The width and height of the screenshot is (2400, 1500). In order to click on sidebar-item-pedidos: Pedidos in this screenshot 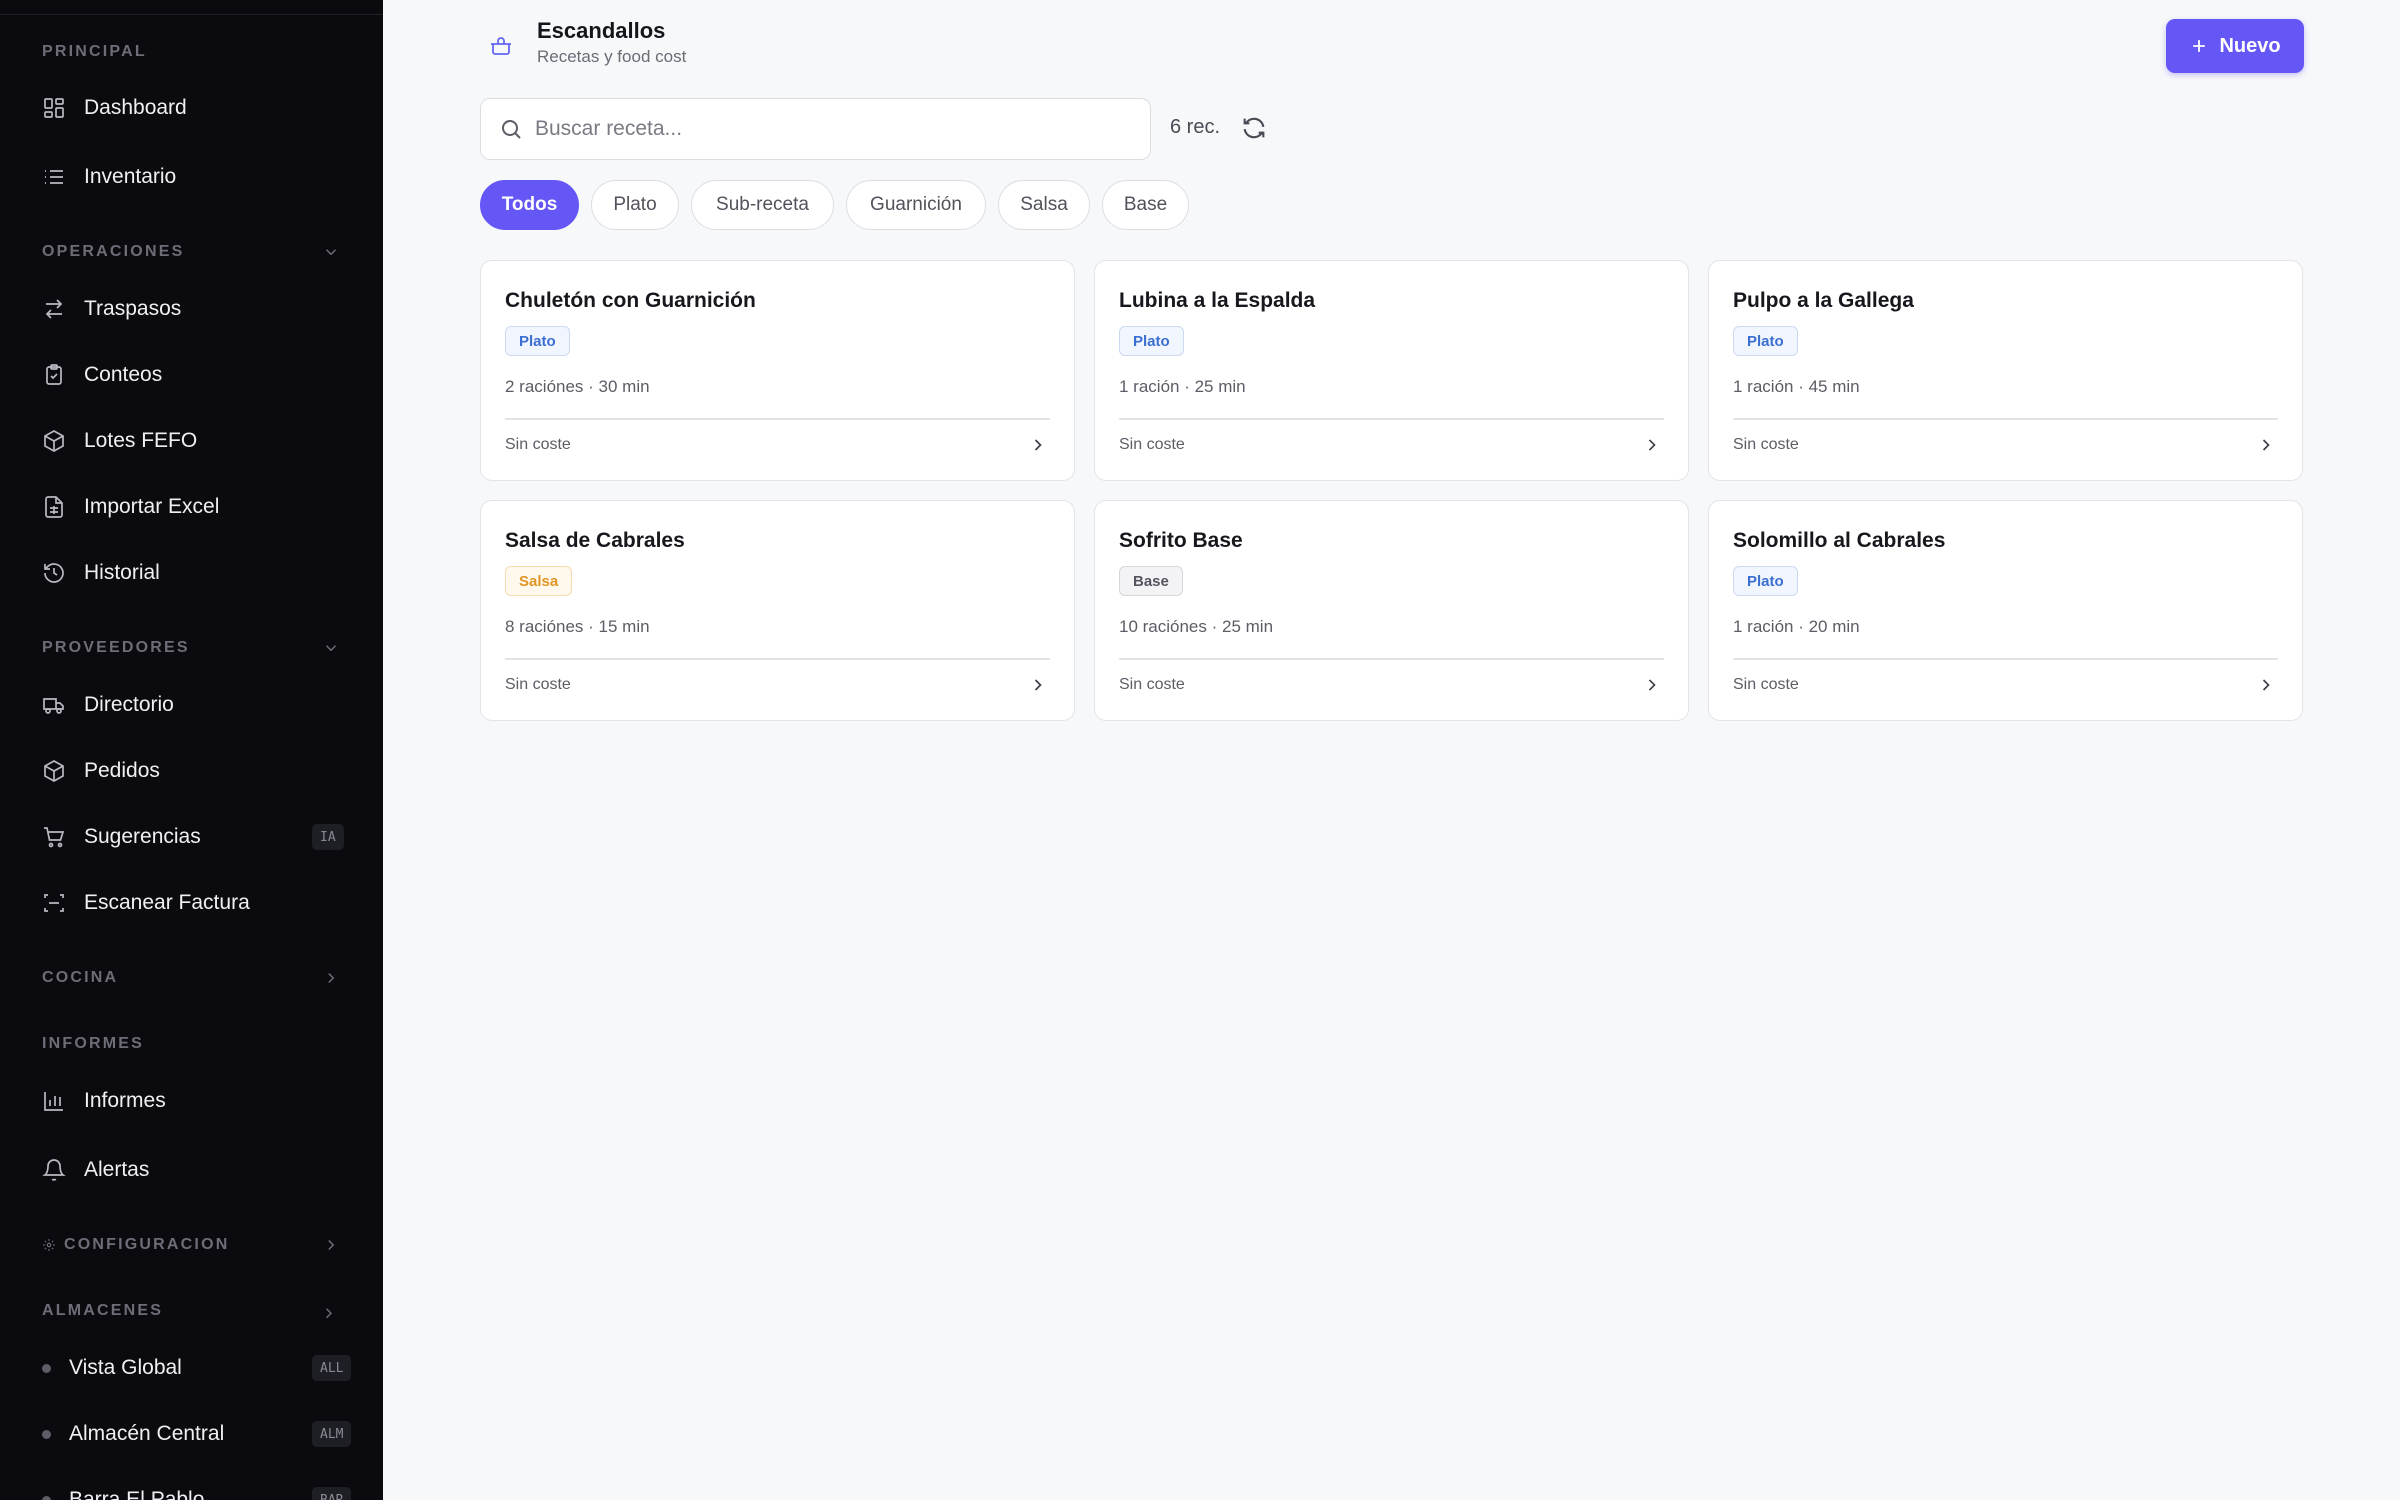, I will do `click(191, 771)`.